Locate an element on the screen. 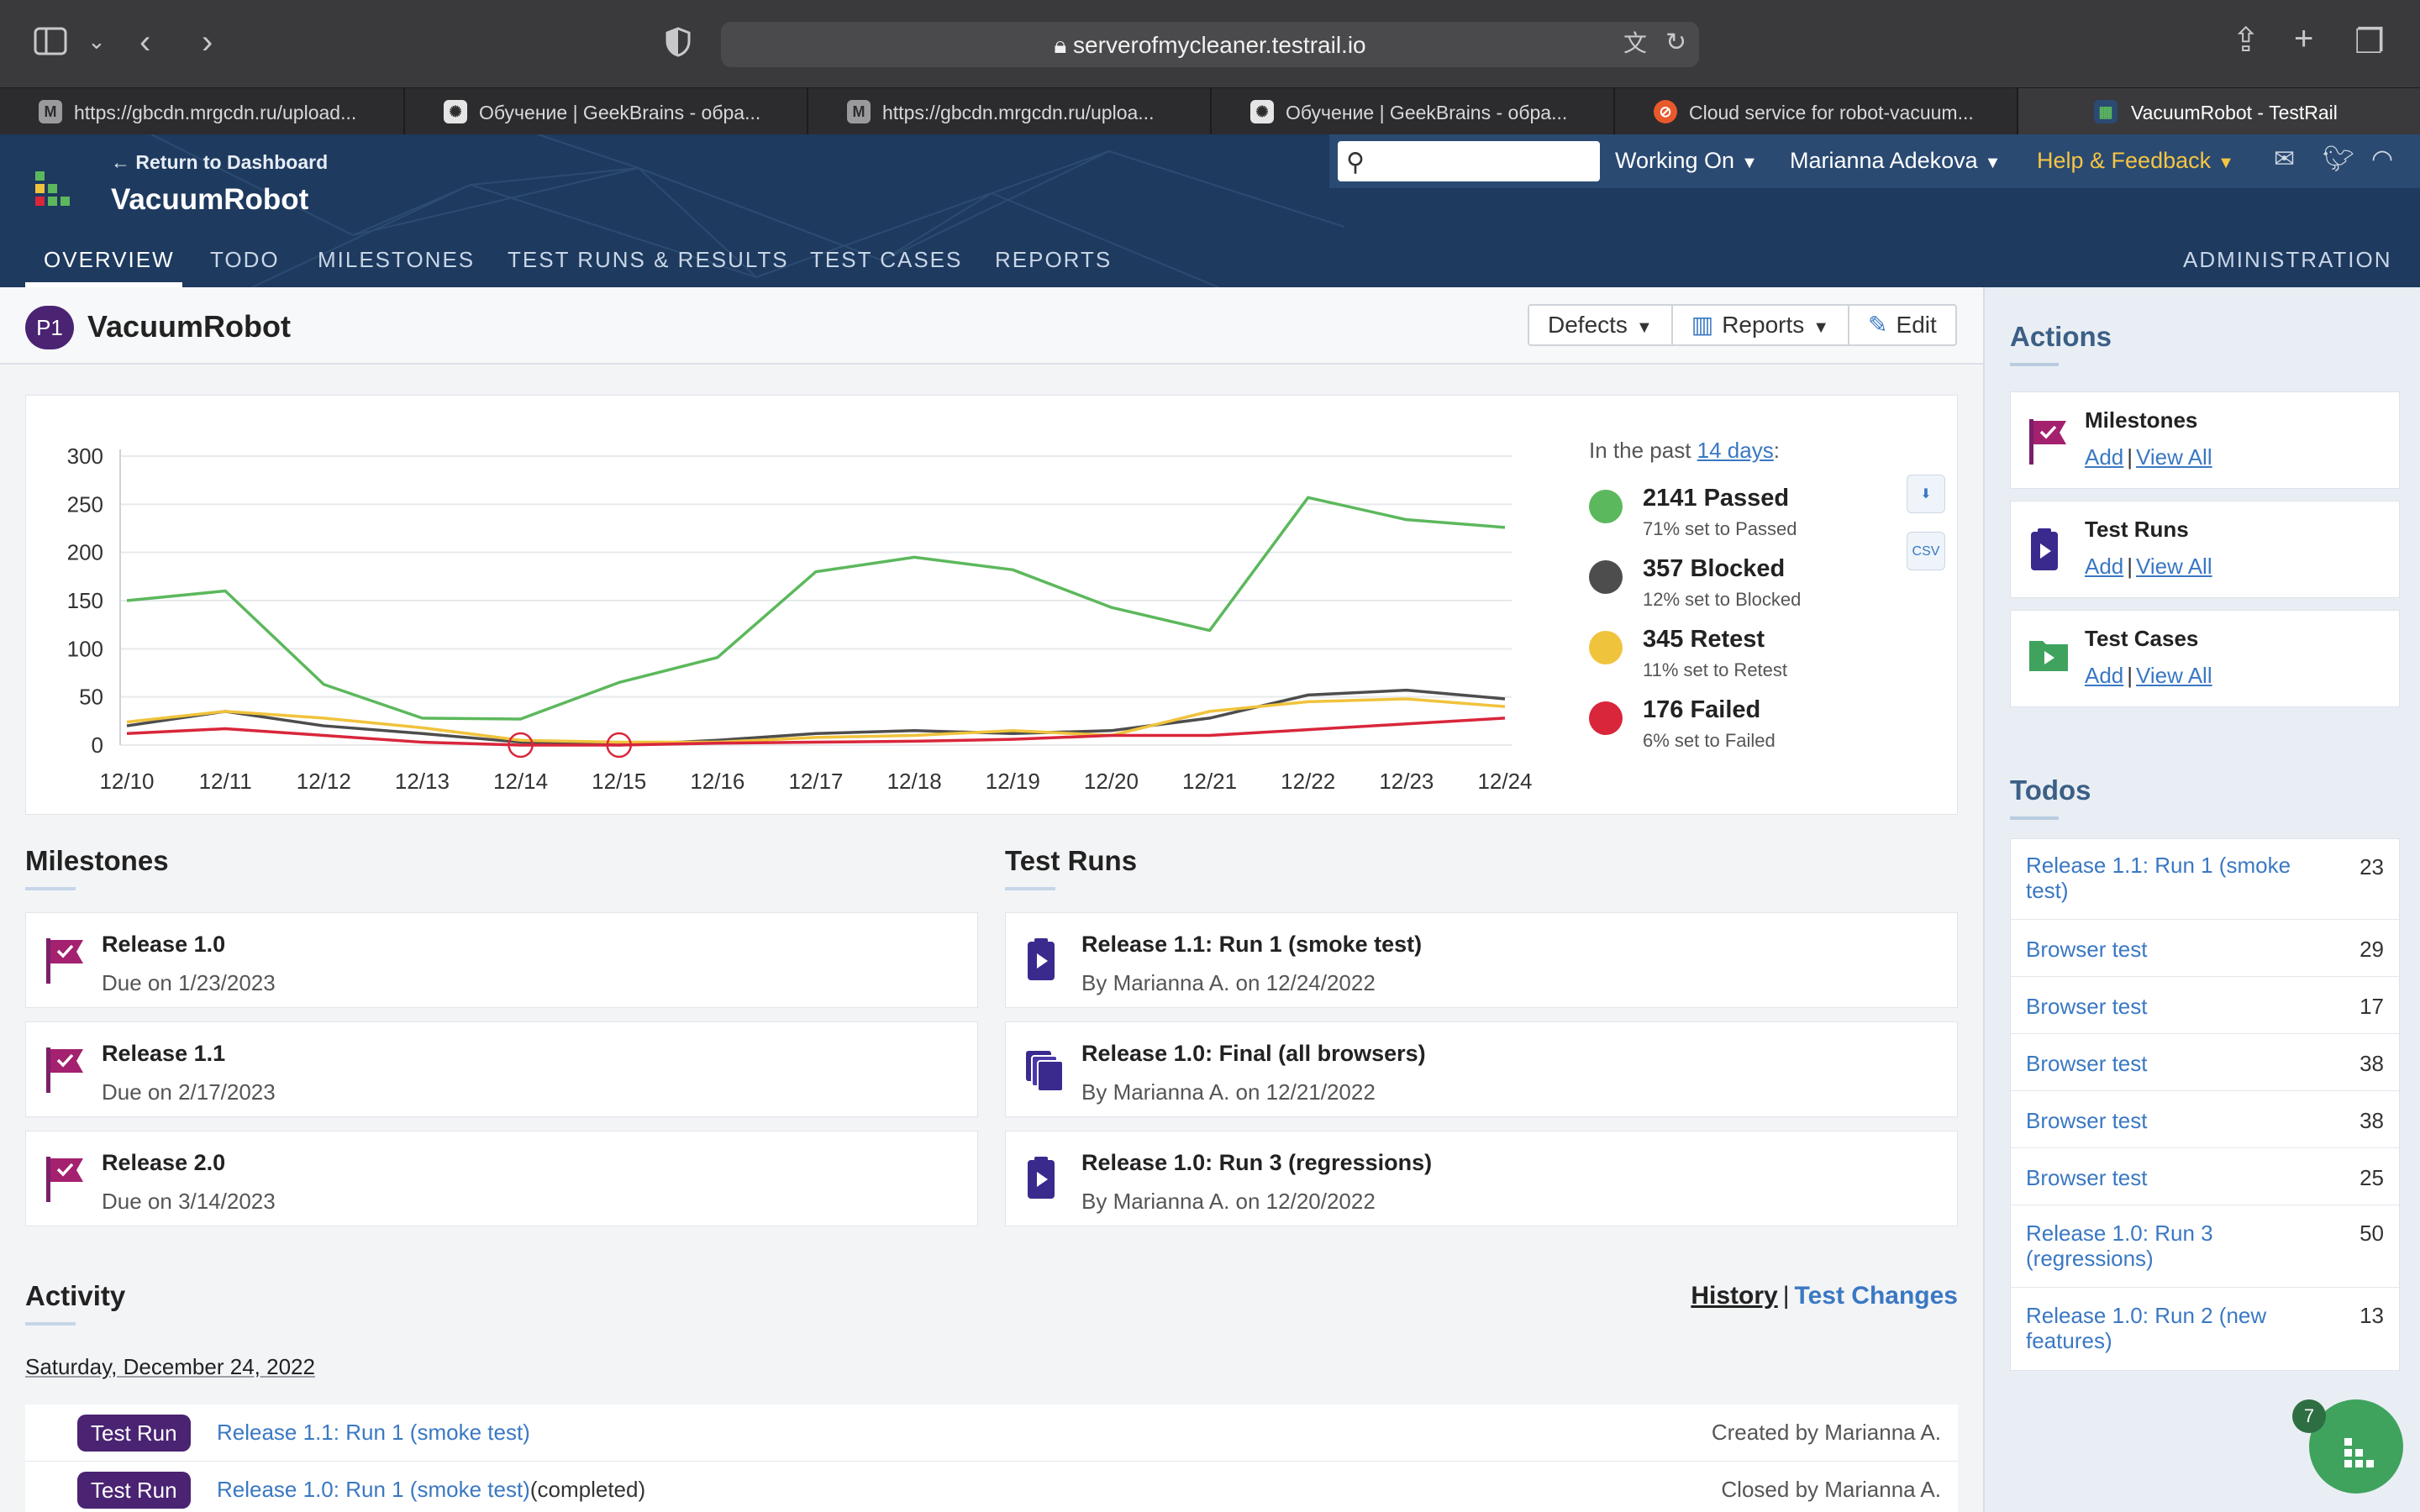  chevron-down-icon: ▼ is located at coordinates (1993, 163).